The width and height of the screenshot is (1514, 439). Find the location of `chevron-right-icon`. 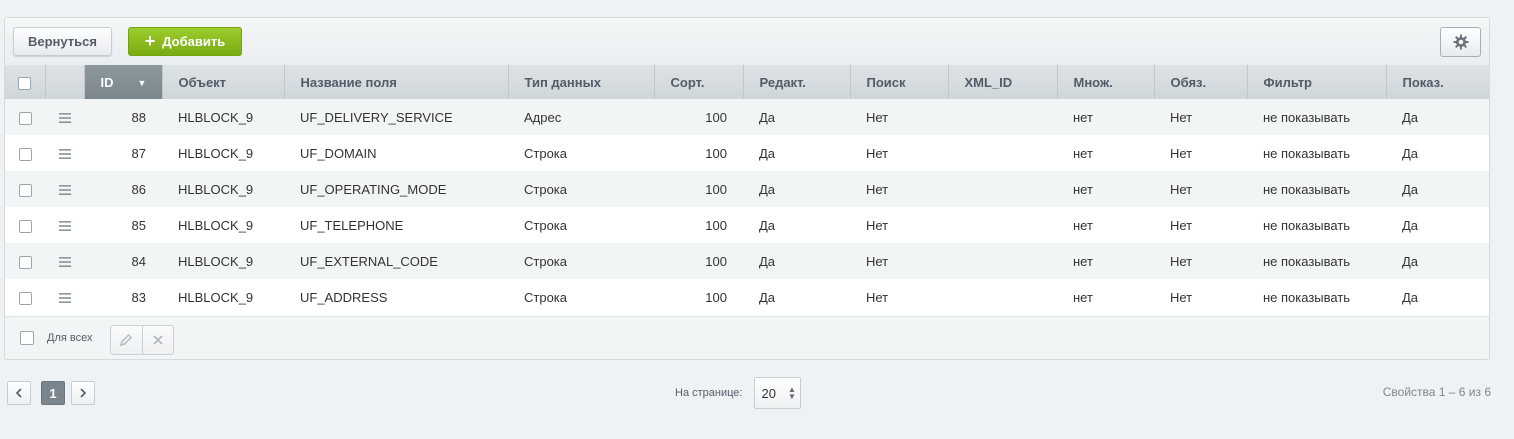

chevron-right-icon is located at coordinates (83, 393).